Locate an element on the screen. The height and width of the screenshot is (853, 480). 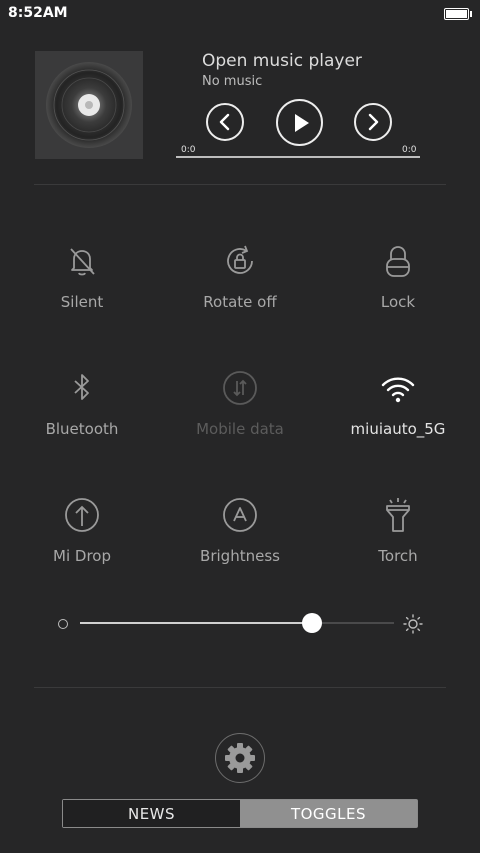
toggle-silent: Silent is located at coordinates (82, 297).